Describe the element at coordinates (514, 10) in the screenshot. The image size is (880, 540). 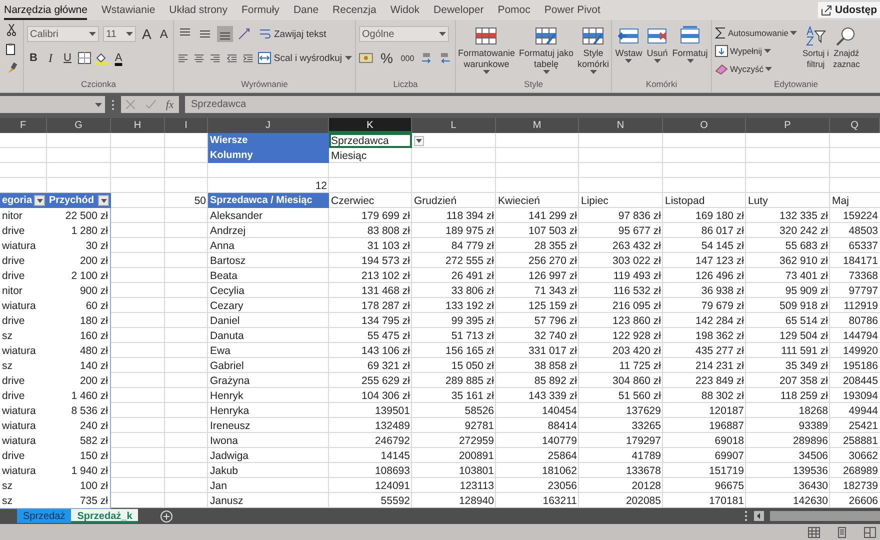
I see `ribbon-tab: Pomoc` at that location.